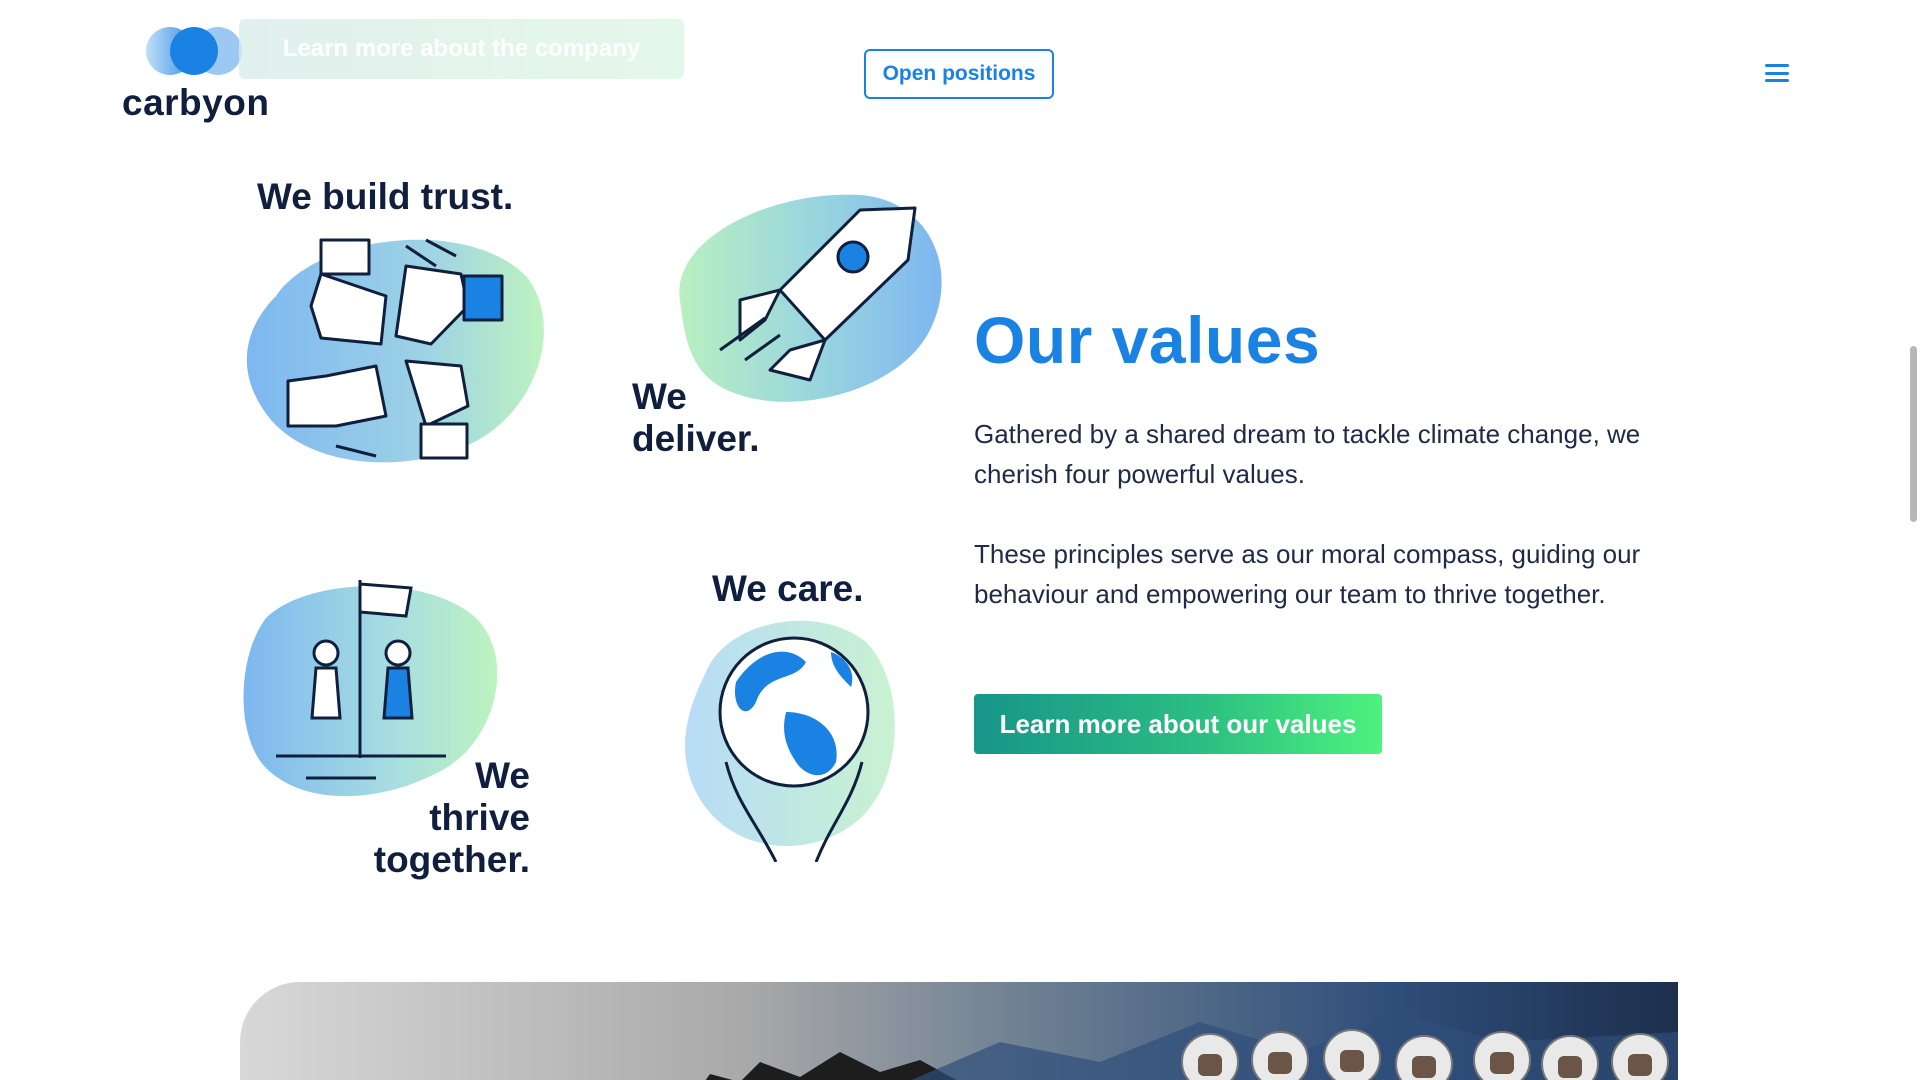 Image resolution: width=1920 pixels, height=1080 pixels. I want to click on open-positions-button: Open positions, so click(959, 74).